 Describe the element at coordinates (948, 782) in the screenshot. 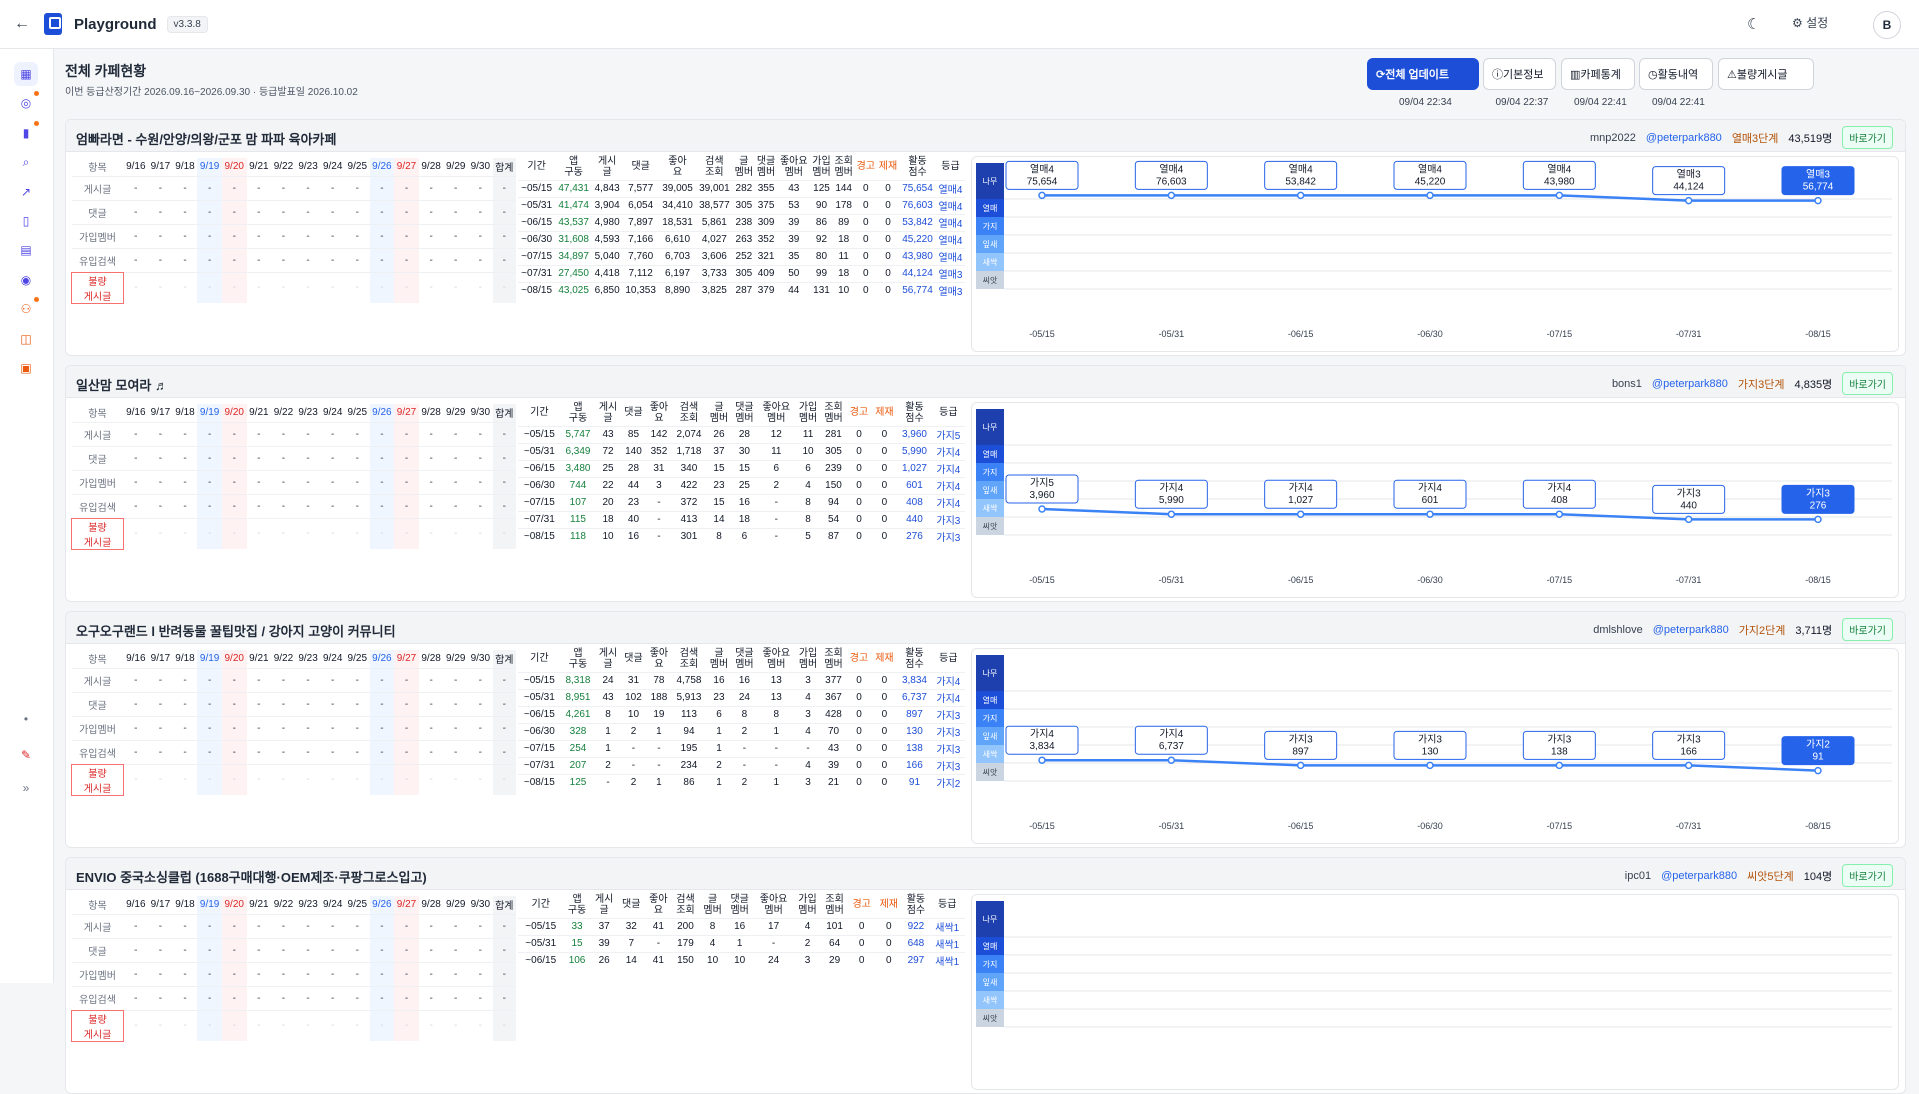

I see `grade-link: 가지2` at that location.